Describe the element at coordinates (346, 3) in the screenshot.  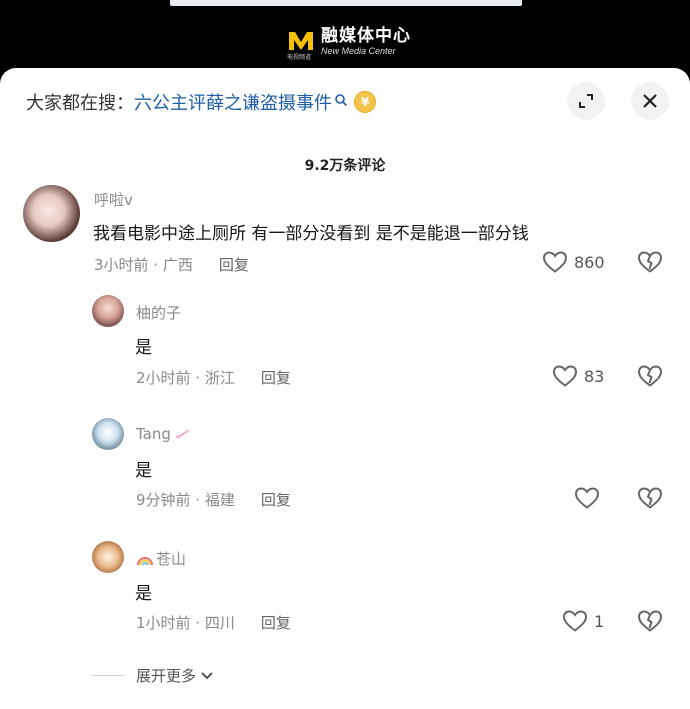
I see `video-preview-strip` at that location.